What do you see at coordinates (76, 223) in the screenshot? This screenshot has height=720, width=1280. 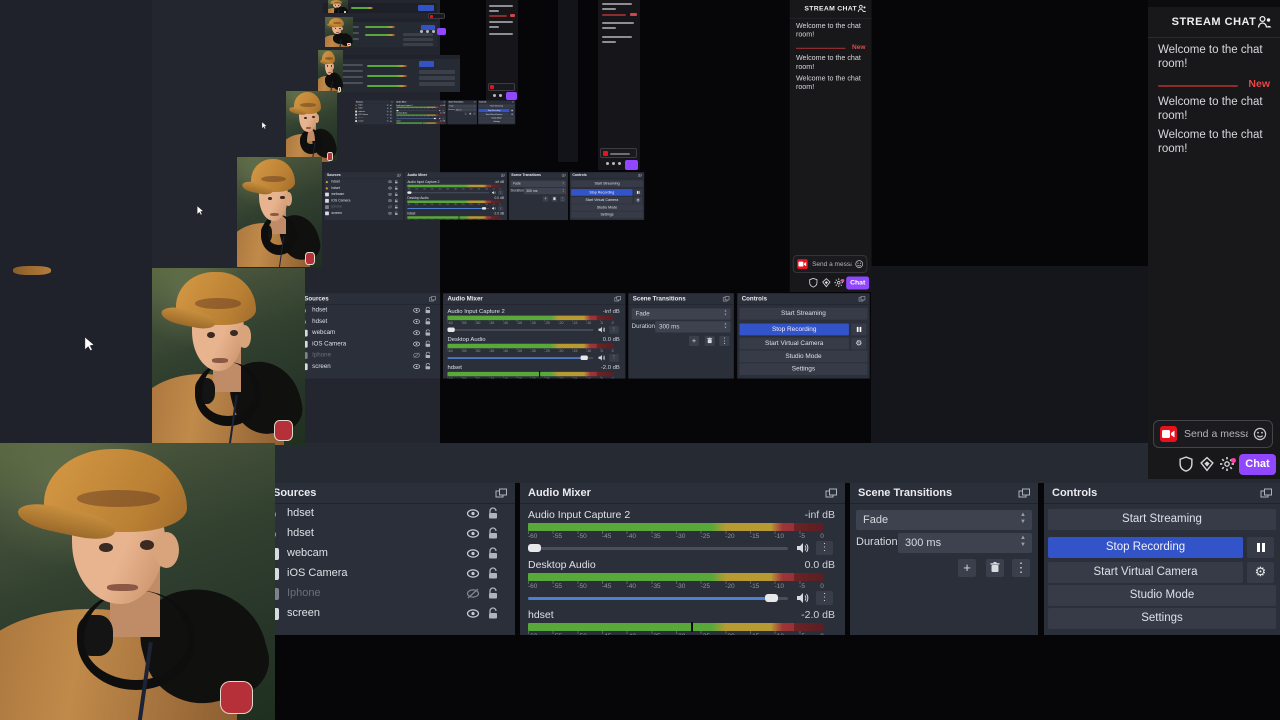 I see `preview-background-left` at bounding box center [76, 223].